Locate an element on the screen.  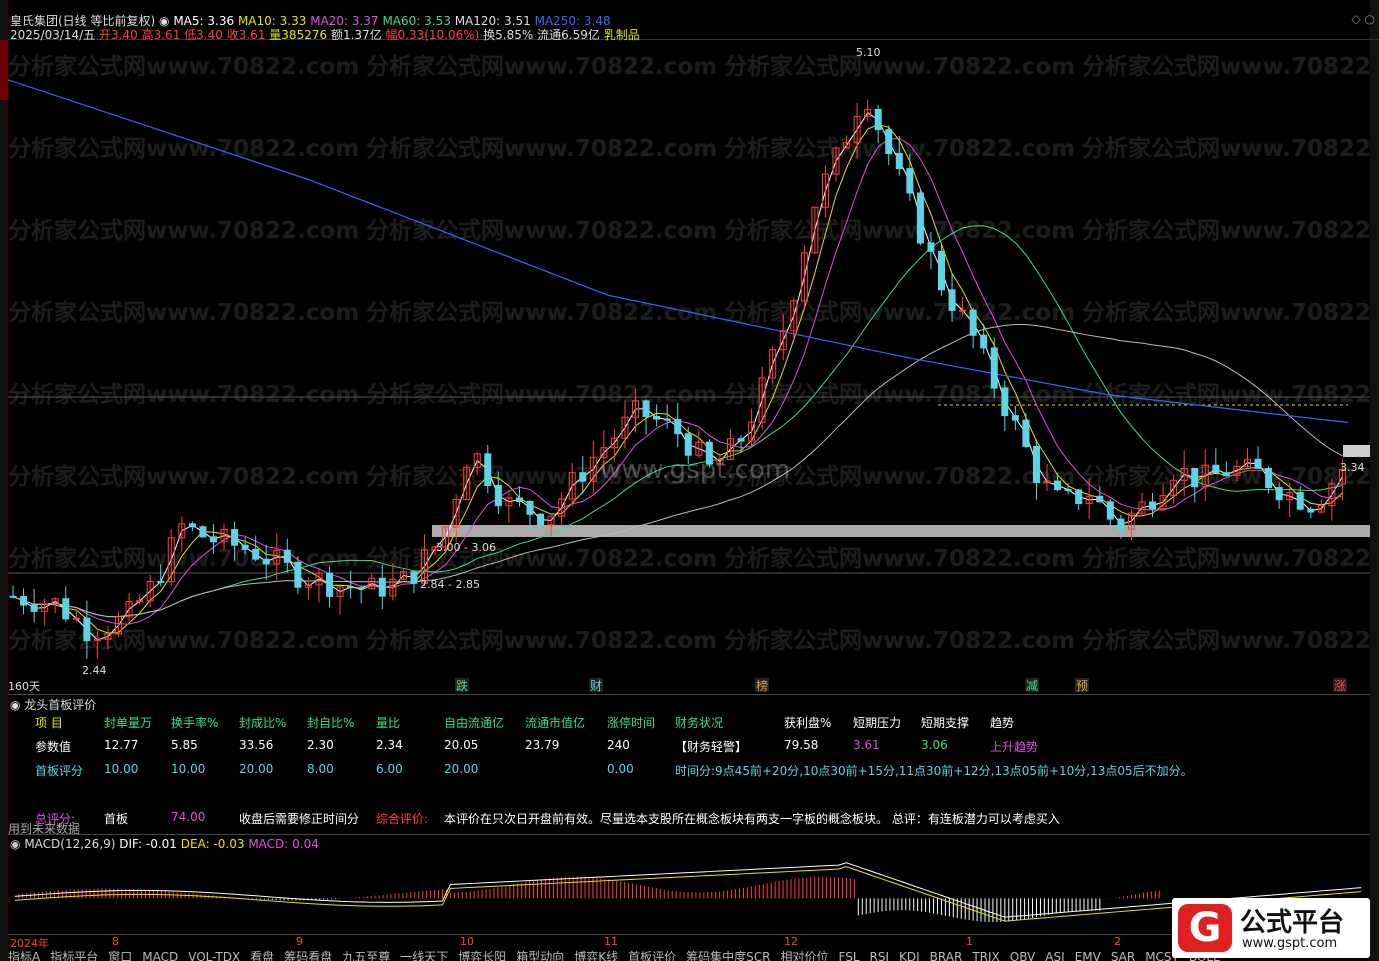
panel-value-cell: 23.79 is located at coordinates (542, 745).